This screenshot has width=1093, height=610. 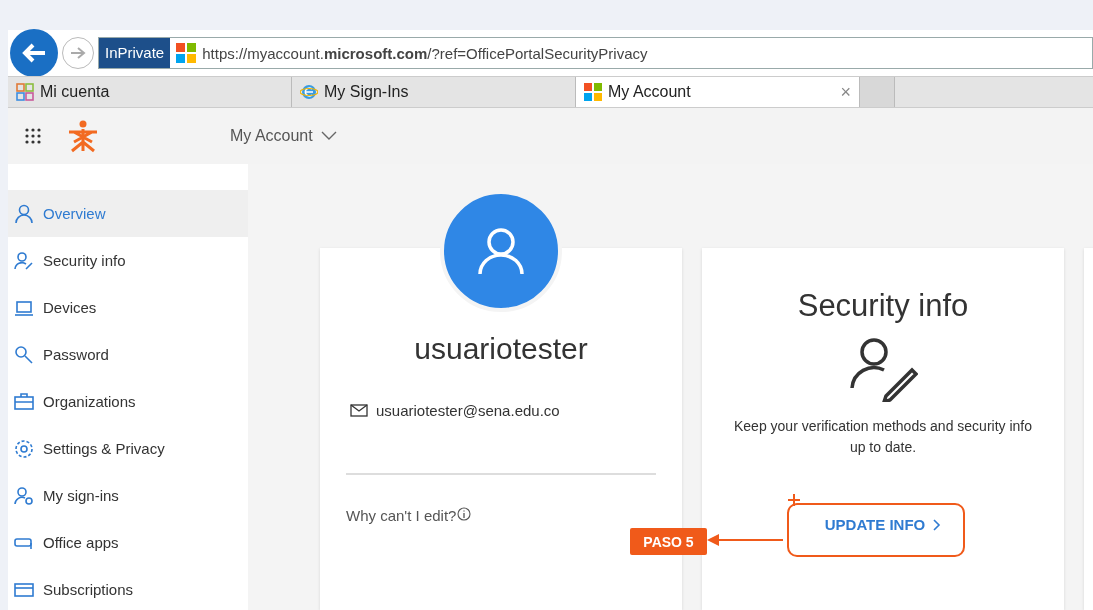 I want to click on arrow-right-icon, so click(x=78, y=53).